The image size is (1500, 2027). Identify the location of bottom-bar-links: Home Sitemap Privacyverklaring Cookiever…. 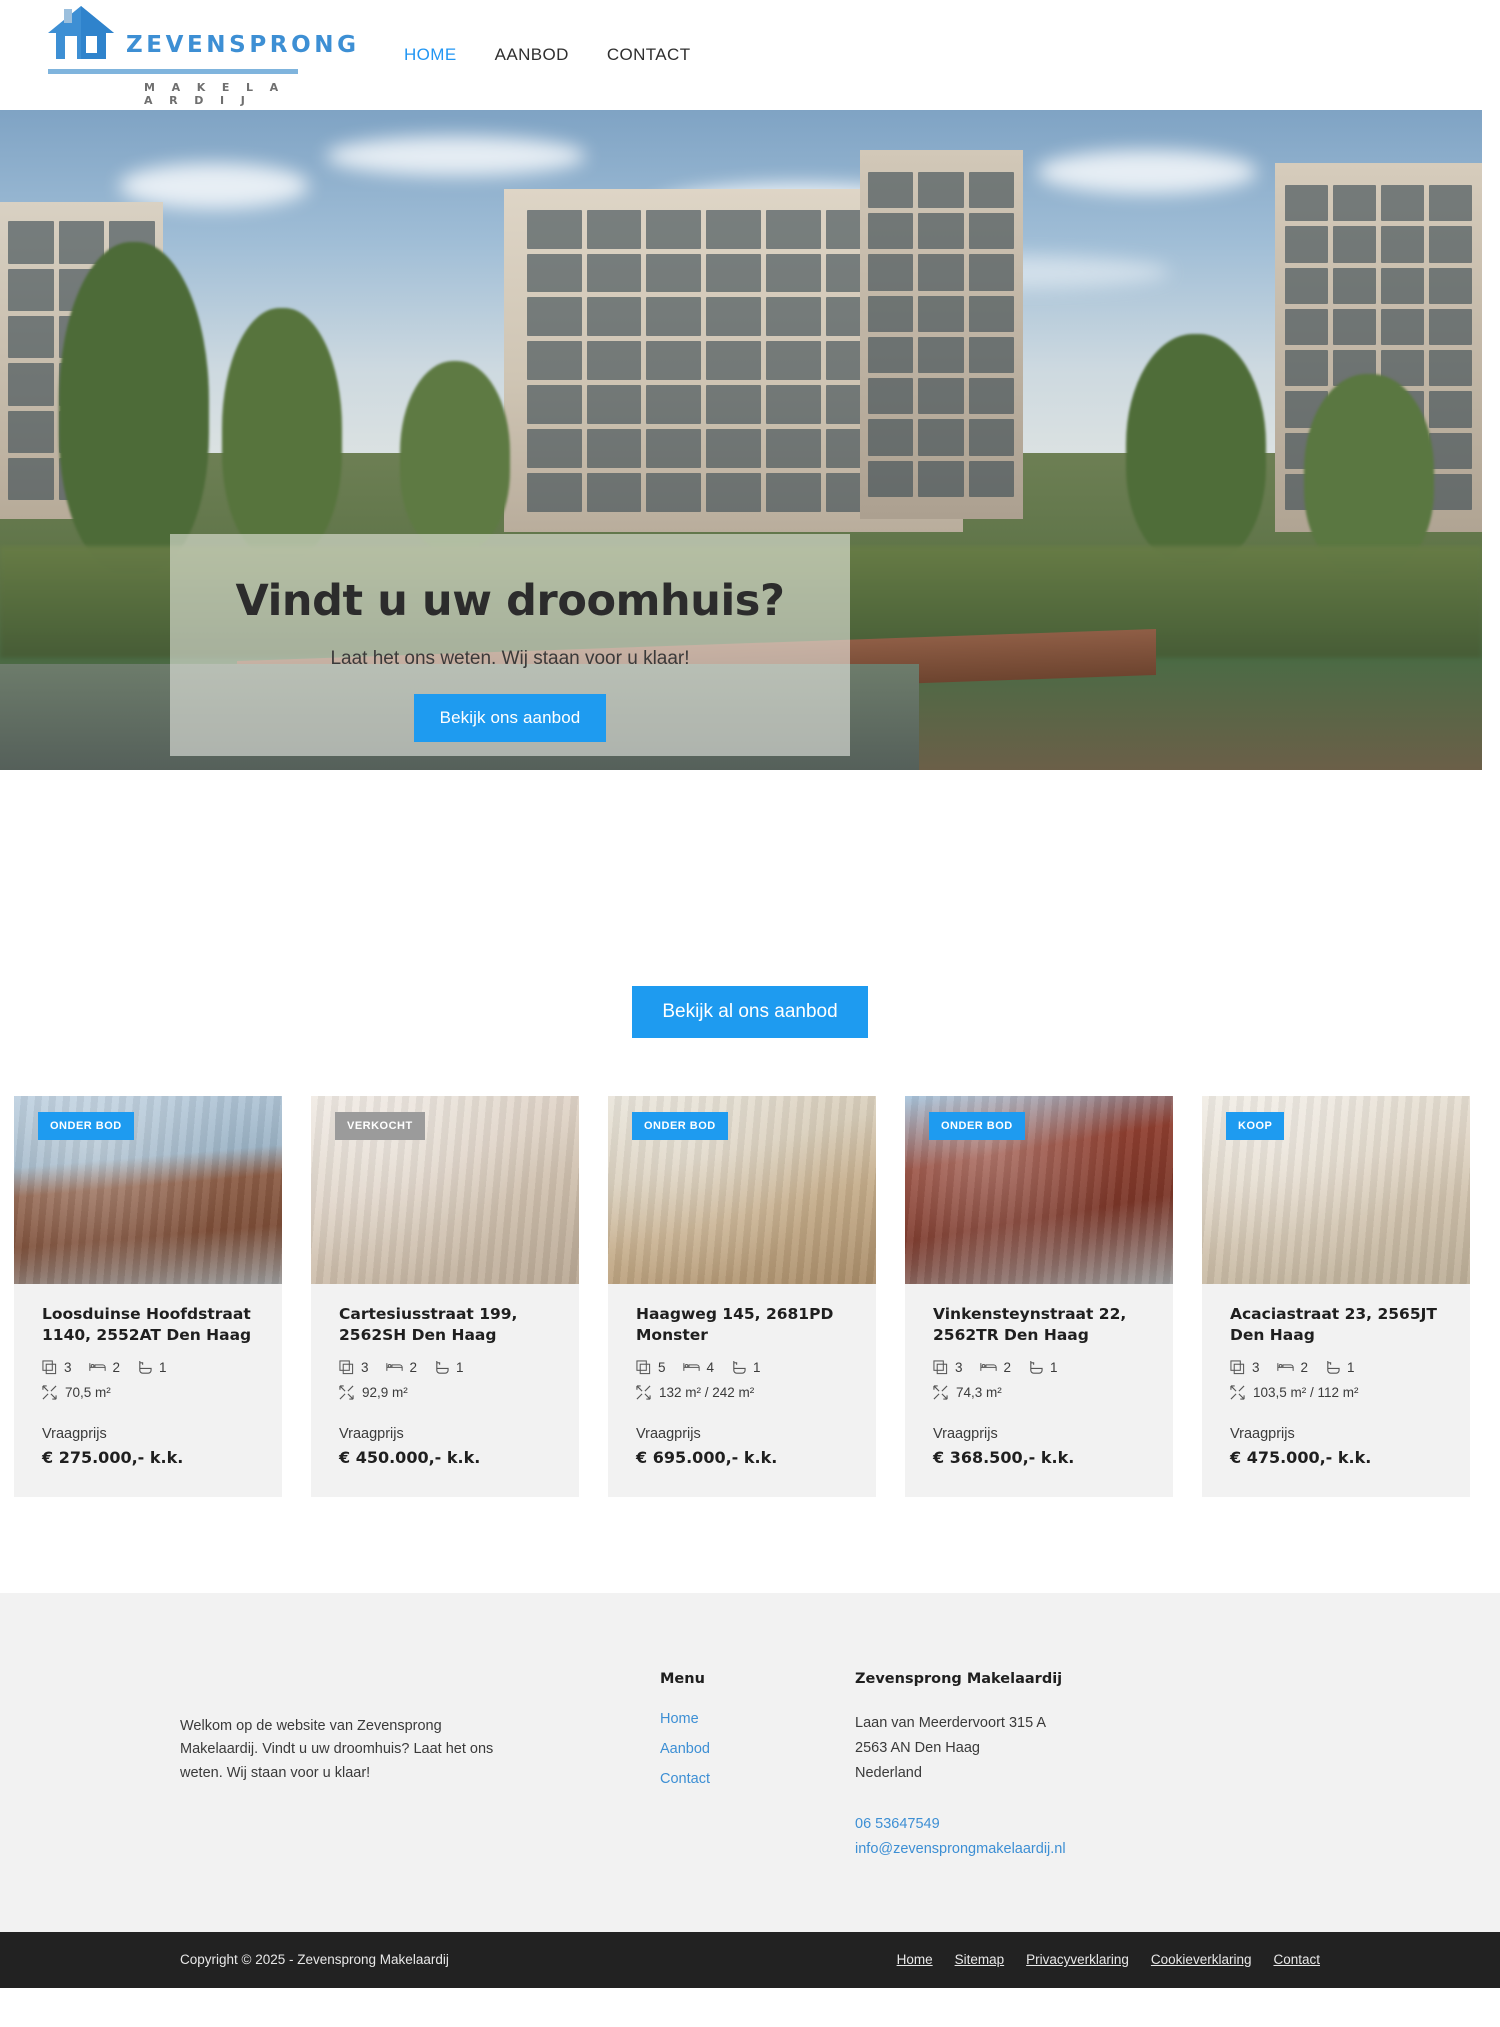
(1108, 1959).